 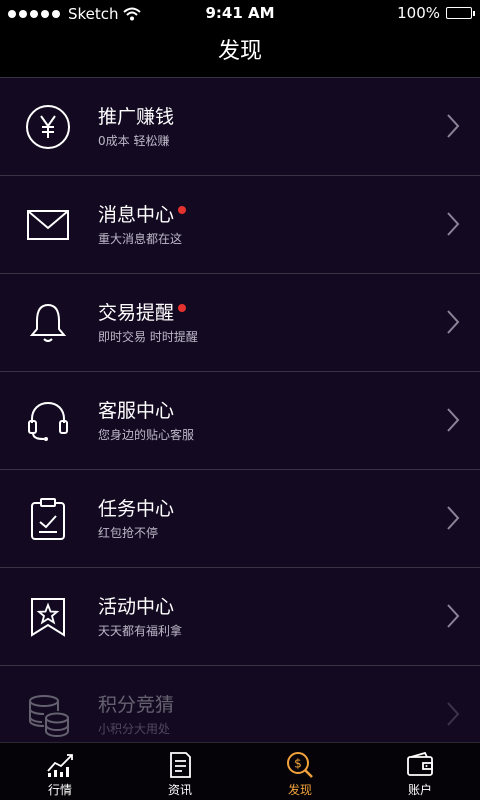 What do you see at coordinates (240, 14) in the screenshot?
I see `status-bar: Sketch 9:41 AM 100%` at bounding box center [240, 14].